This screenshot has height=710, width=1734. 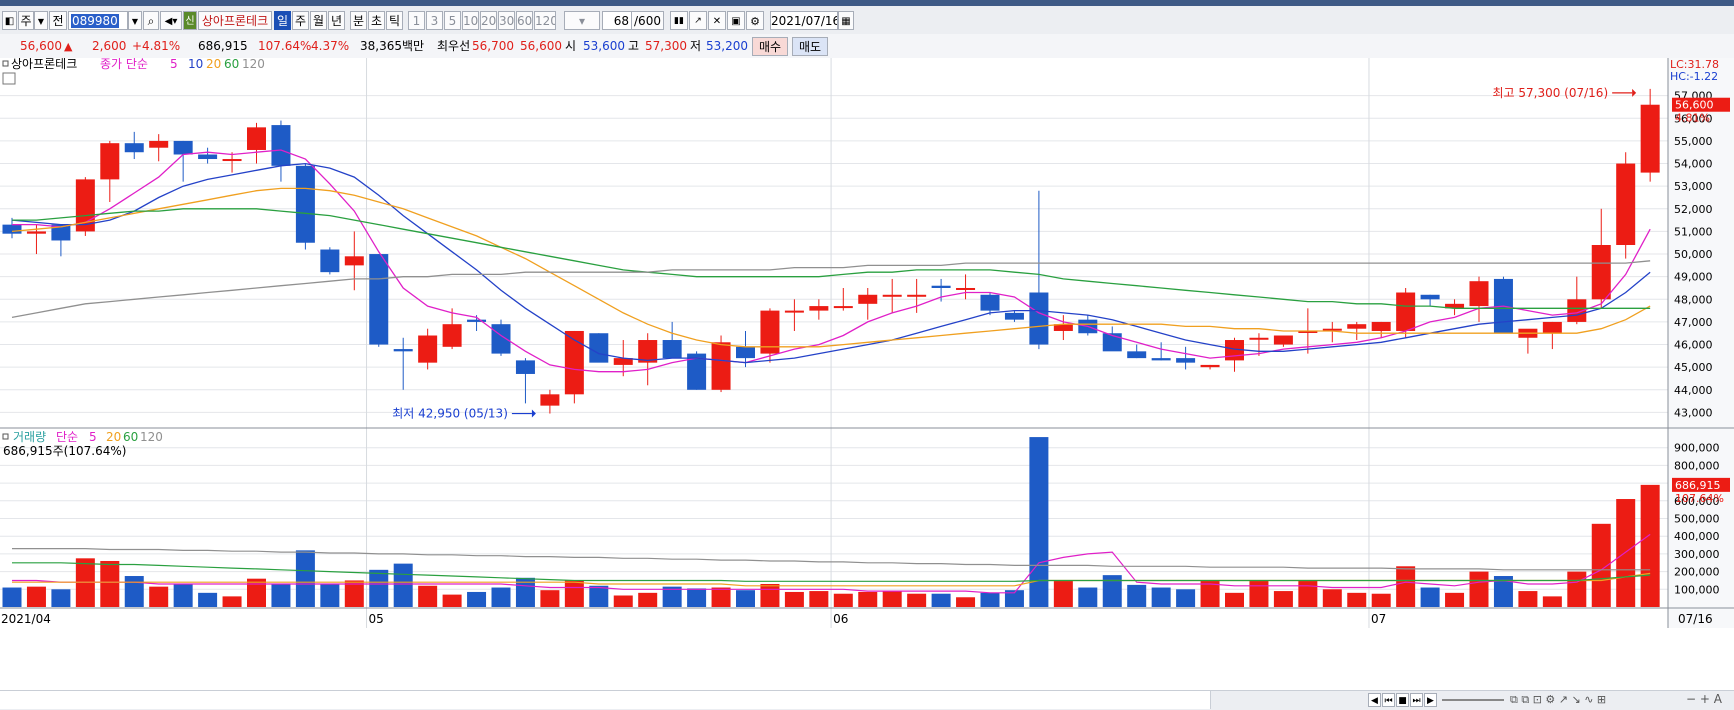 I want to click on candle-toggle-icon: ▮▮, so click(x=679, y=20).